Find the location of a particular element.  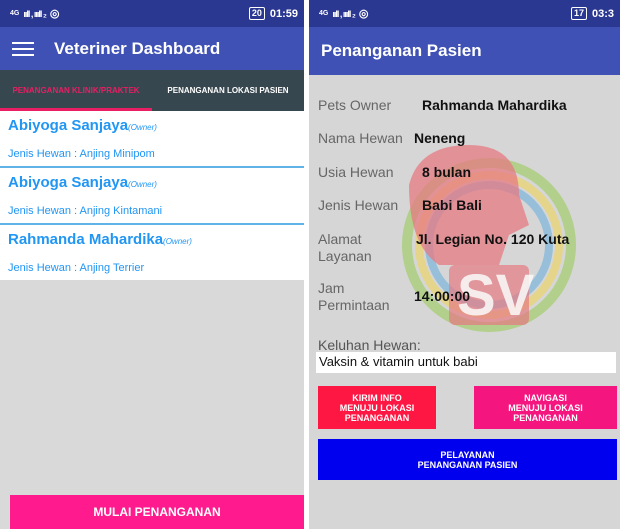

clock: 01:59 is located at coordinates (283, 13).